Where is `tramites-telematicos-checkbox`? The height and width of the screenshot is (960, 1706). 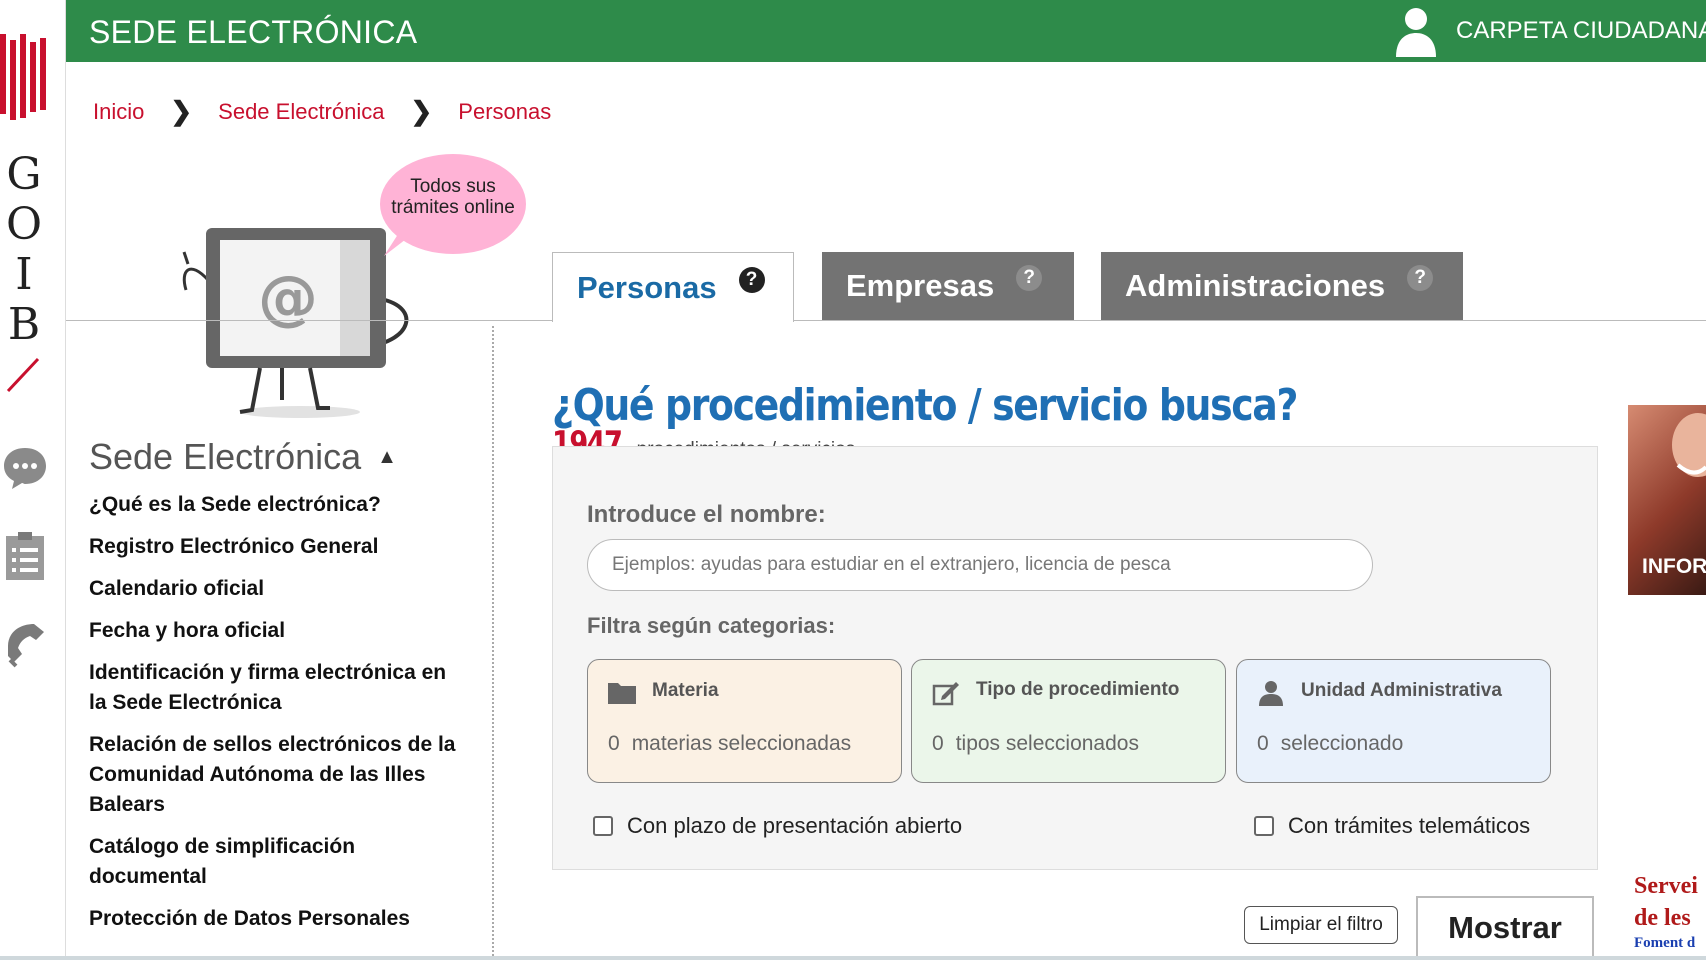
tramites-telematicos-checkbox is located at coordinates (1264, 826).